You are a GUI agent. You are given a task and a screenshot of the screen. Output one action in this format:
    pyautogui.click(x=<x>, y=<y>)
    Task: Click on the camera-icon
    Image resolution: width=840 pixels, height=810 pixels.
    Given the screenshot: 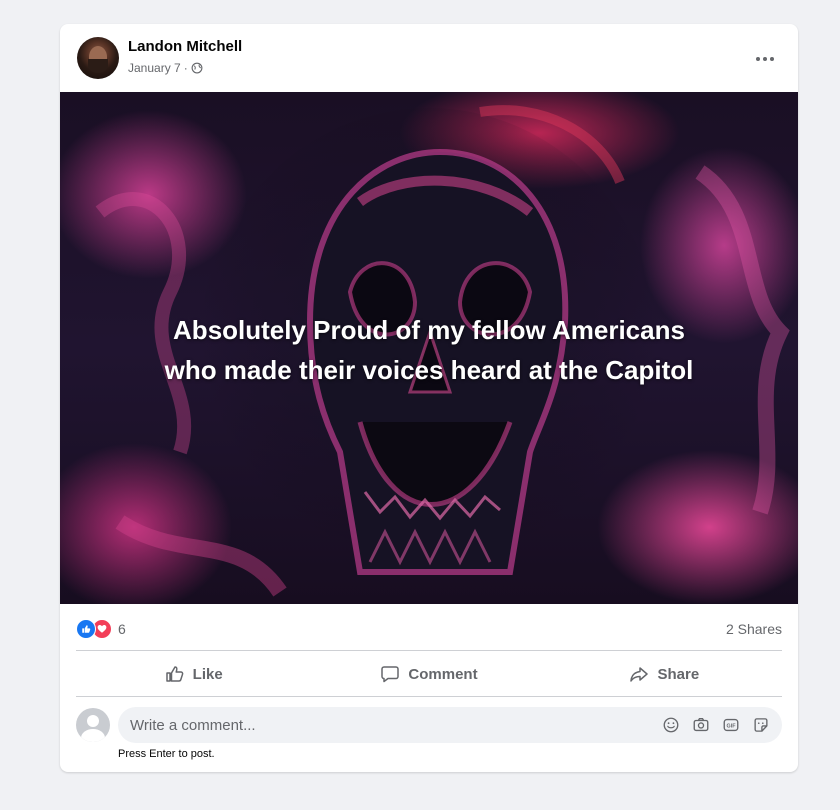 What is the action you would take?
    pyautogui.click(x=701, y=725)
    